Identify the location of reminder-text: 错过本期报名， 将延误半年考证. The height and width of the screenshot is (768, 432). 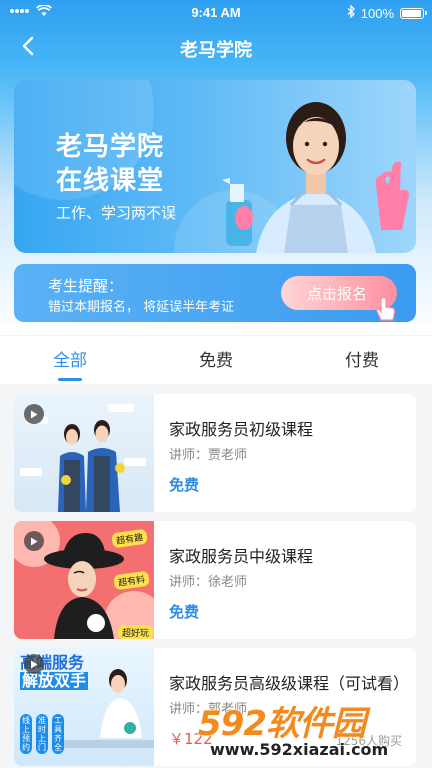
(141, 307).